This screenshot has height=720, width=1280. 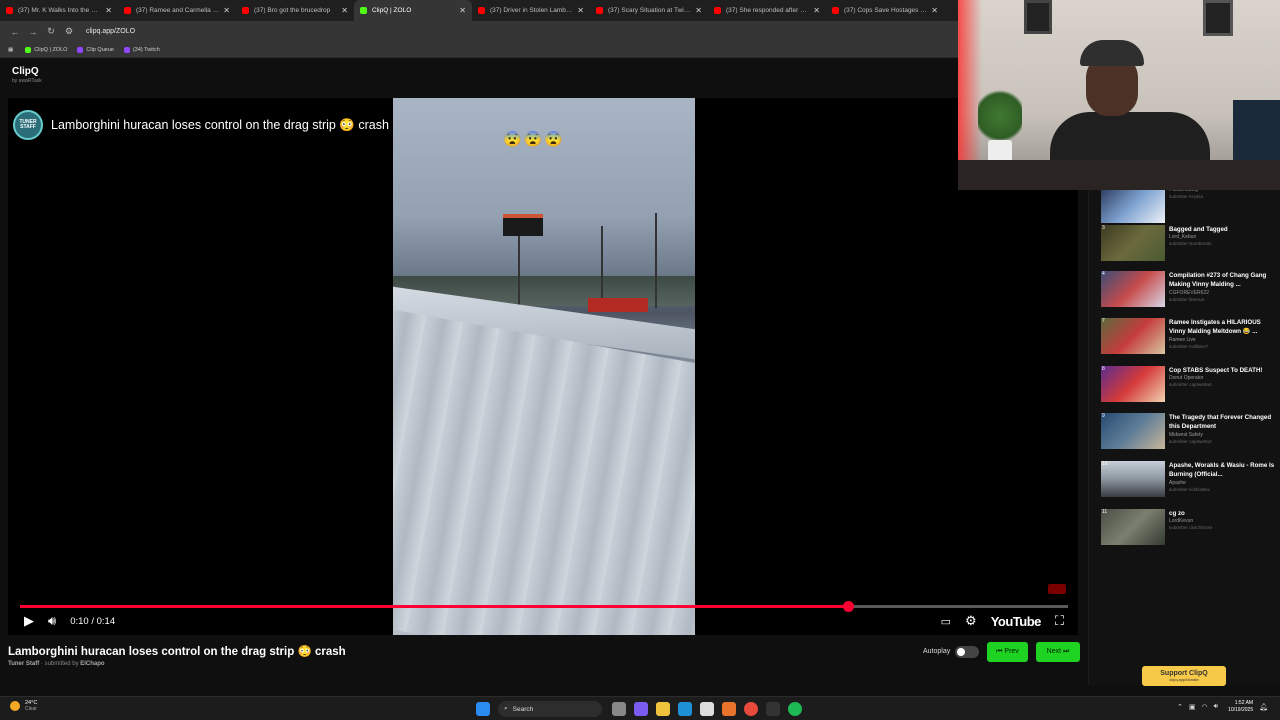 I want to click on desk, so click(x=1119, y=175).